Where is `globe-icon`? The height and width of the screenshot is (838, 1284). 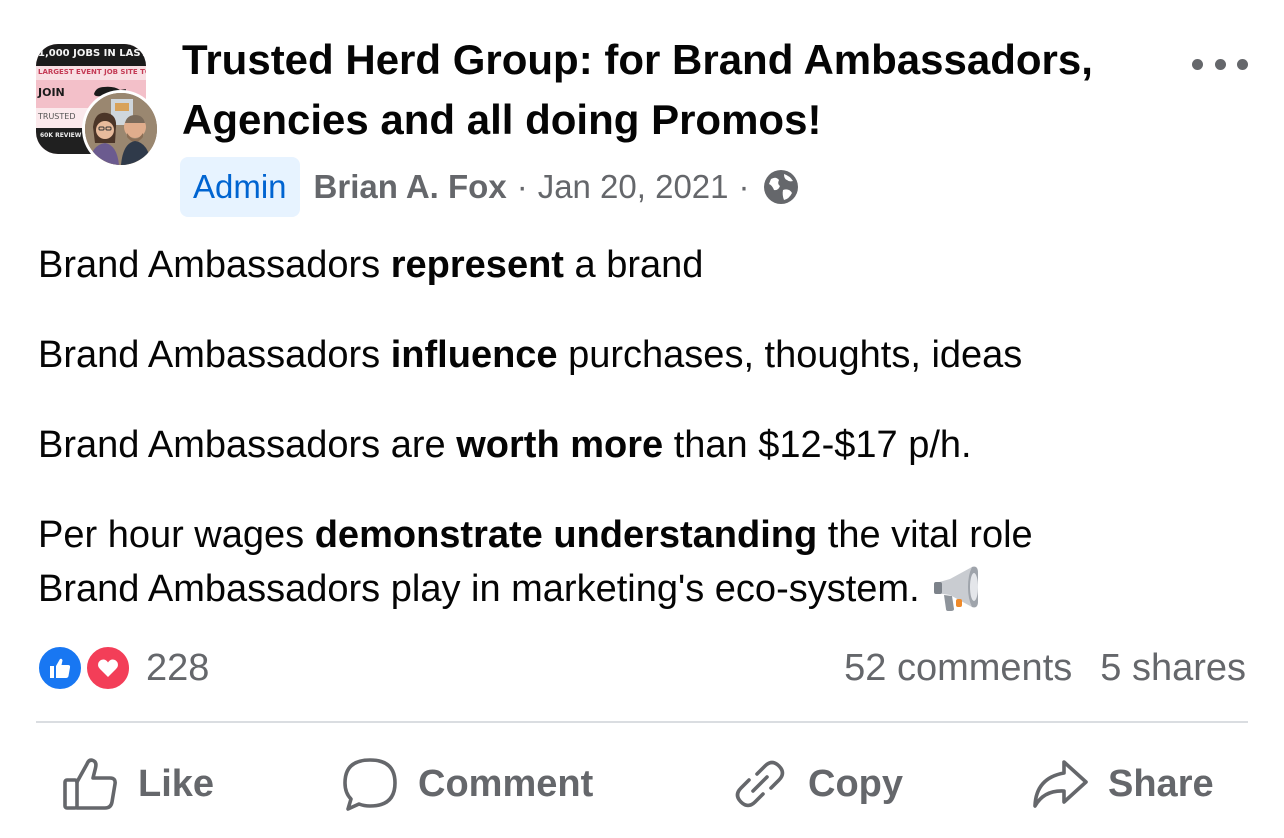
globe-icon is located at coordinates (781, 187).